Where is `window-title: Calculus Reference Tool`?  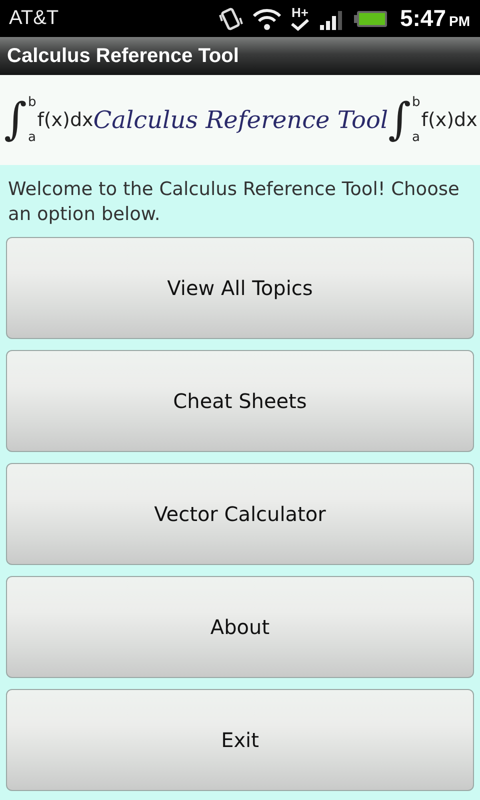
window-title: Calculus Reference Tool is located at coordinates (123, 56).